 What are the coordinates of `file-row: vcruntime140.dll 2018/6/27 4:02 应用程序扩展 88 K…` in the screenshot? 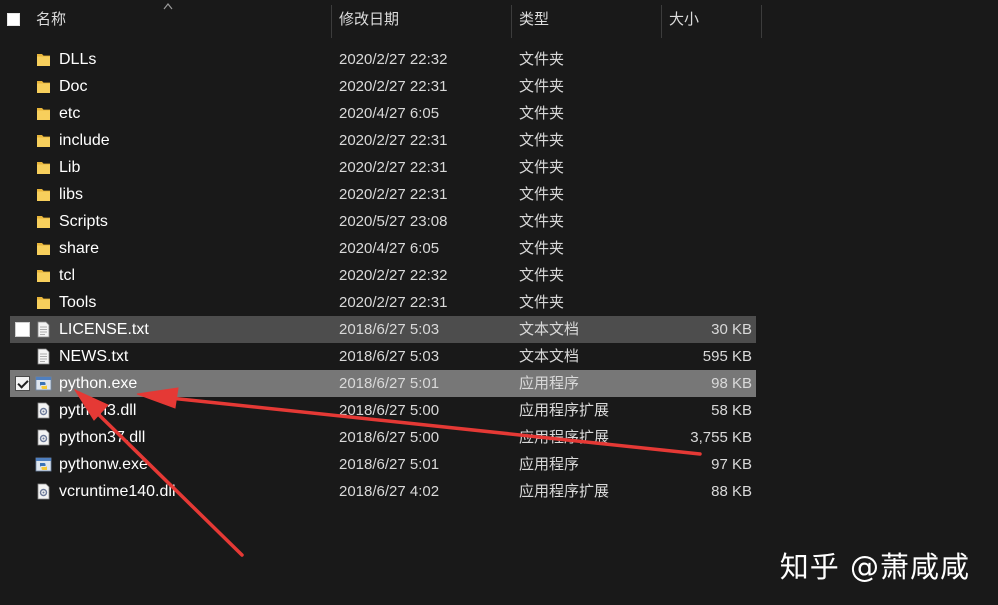 It's located at (383, 491).